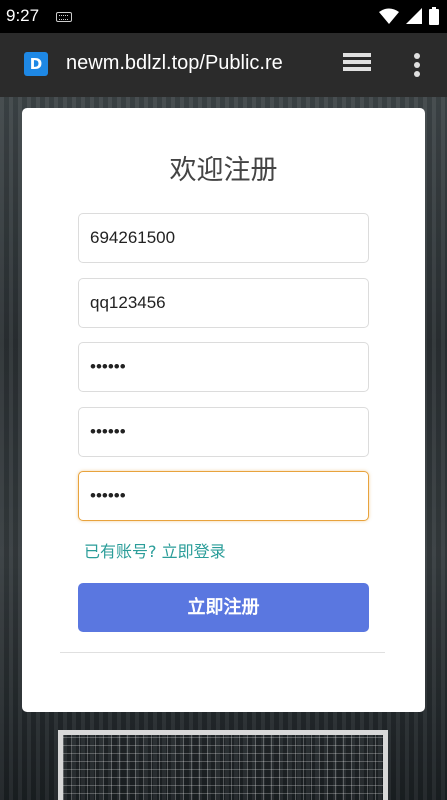  Describe the element at coordinates (389, 16) in the screenshot. I see `wifi-icon` at that location.